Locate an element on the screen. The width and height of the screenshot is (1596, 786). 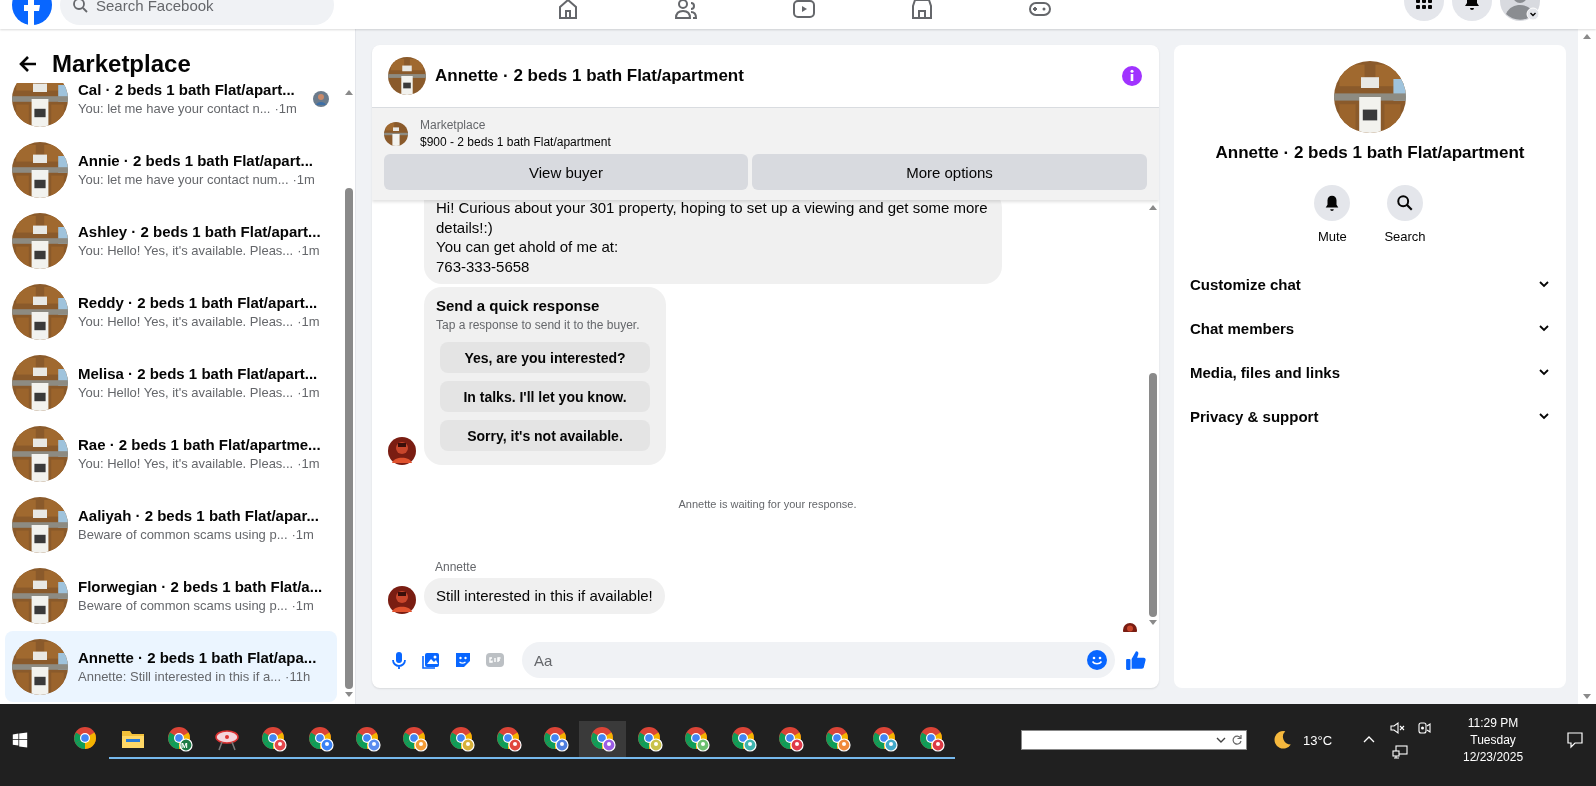
info-icon is located at coordinates (1132, 76).